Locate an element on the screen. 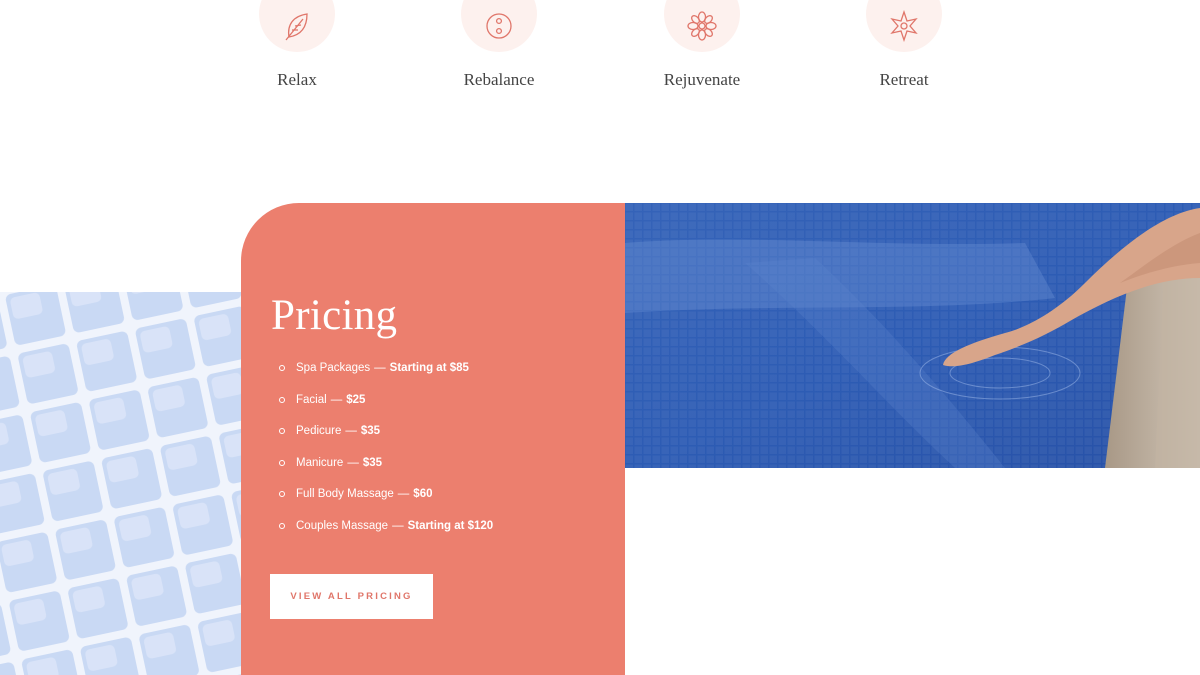 Image resolution: width=1200 pixels, height=675 pixels. service-price: Starting at $85 is located at coordinates (429, 368).